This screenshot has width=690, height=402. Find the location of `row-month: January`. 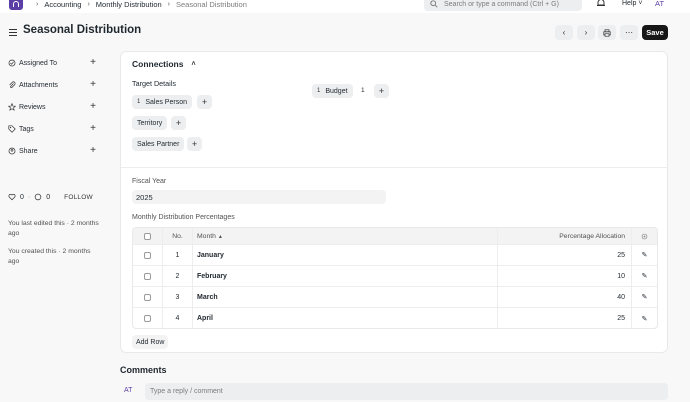

row-month: January is located at coordinates (344, 255).